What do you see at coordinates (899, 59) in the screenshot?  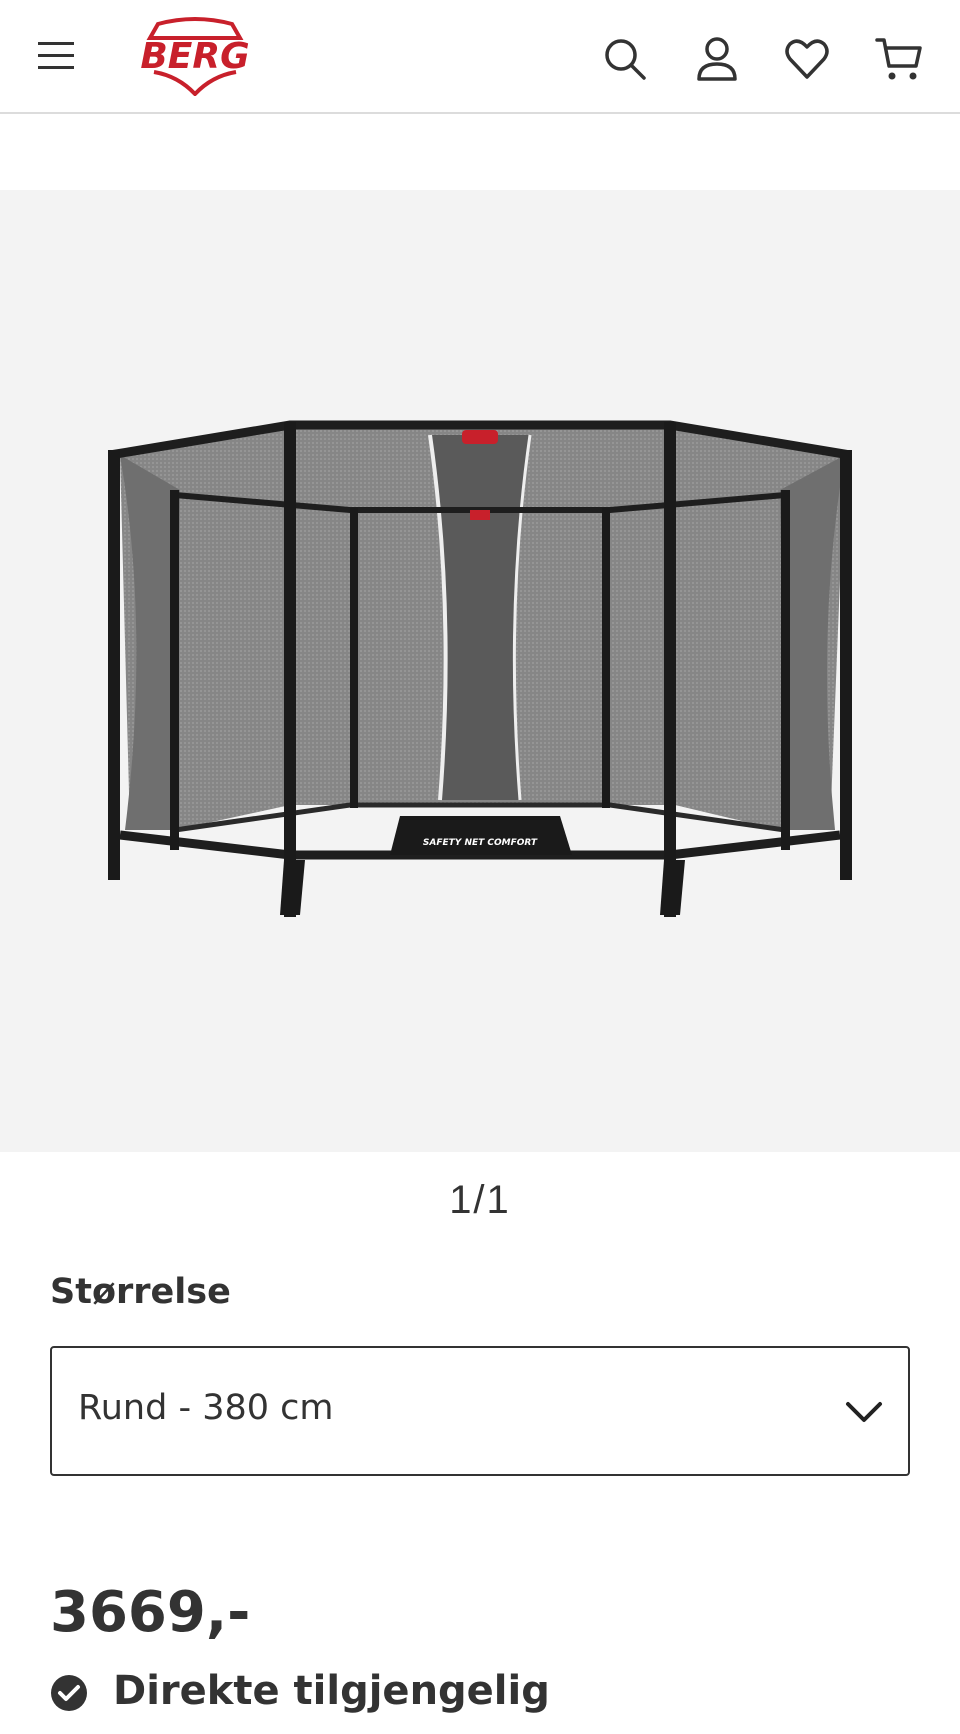 I see `cart-icon` at bounding box center [899, 59].